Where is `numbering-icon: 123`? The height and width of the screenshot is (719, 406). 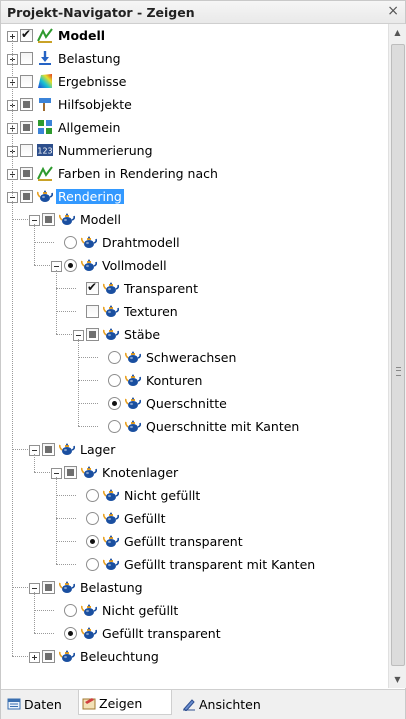
numbering-icon: 123 is located at coordinates (45, 150).